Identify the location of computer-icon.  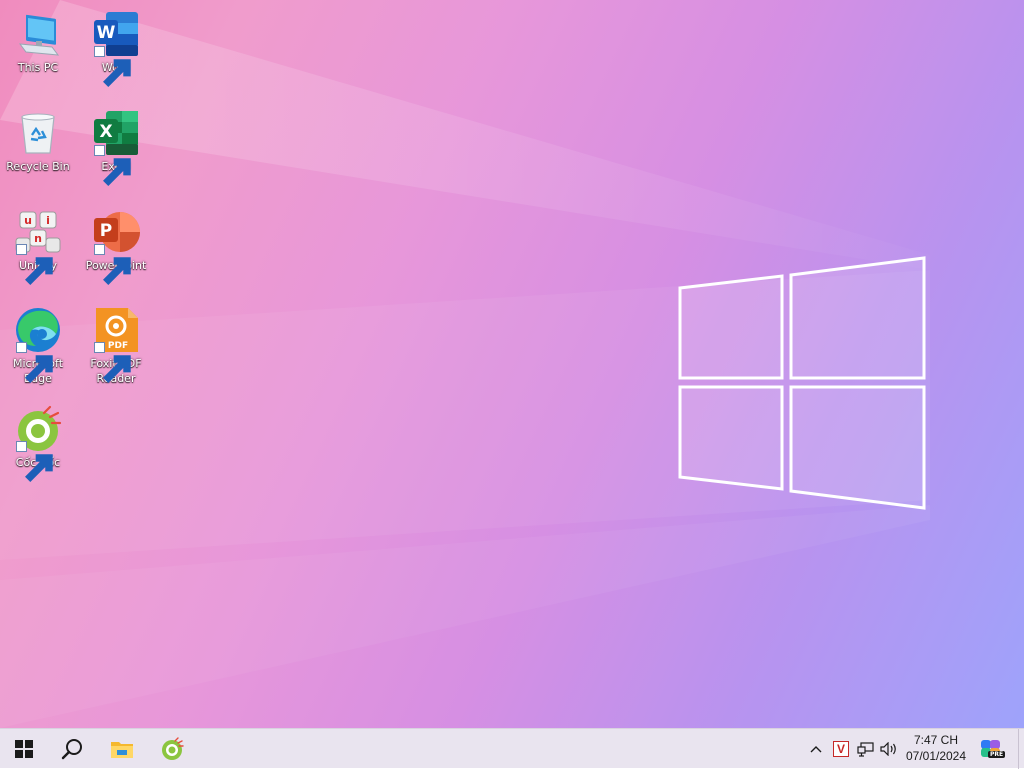
(38, 34).